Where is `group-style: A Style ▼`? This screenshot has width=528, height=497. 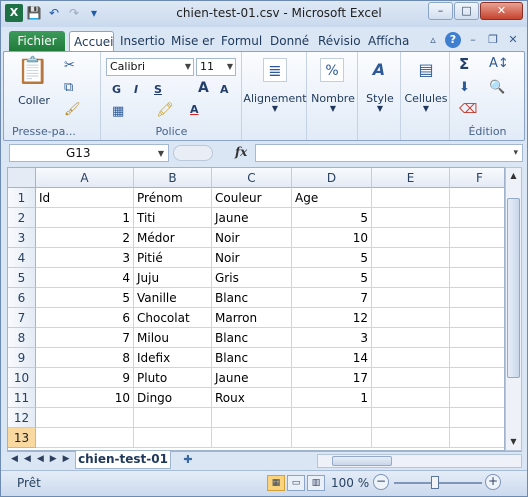 group-style: A Style ▼ is located at coordinates (380, 96).